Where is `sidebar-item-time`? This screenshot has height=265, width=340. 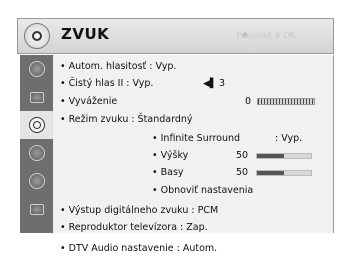
sidebar-item-time is located at coordinates (36, 153).